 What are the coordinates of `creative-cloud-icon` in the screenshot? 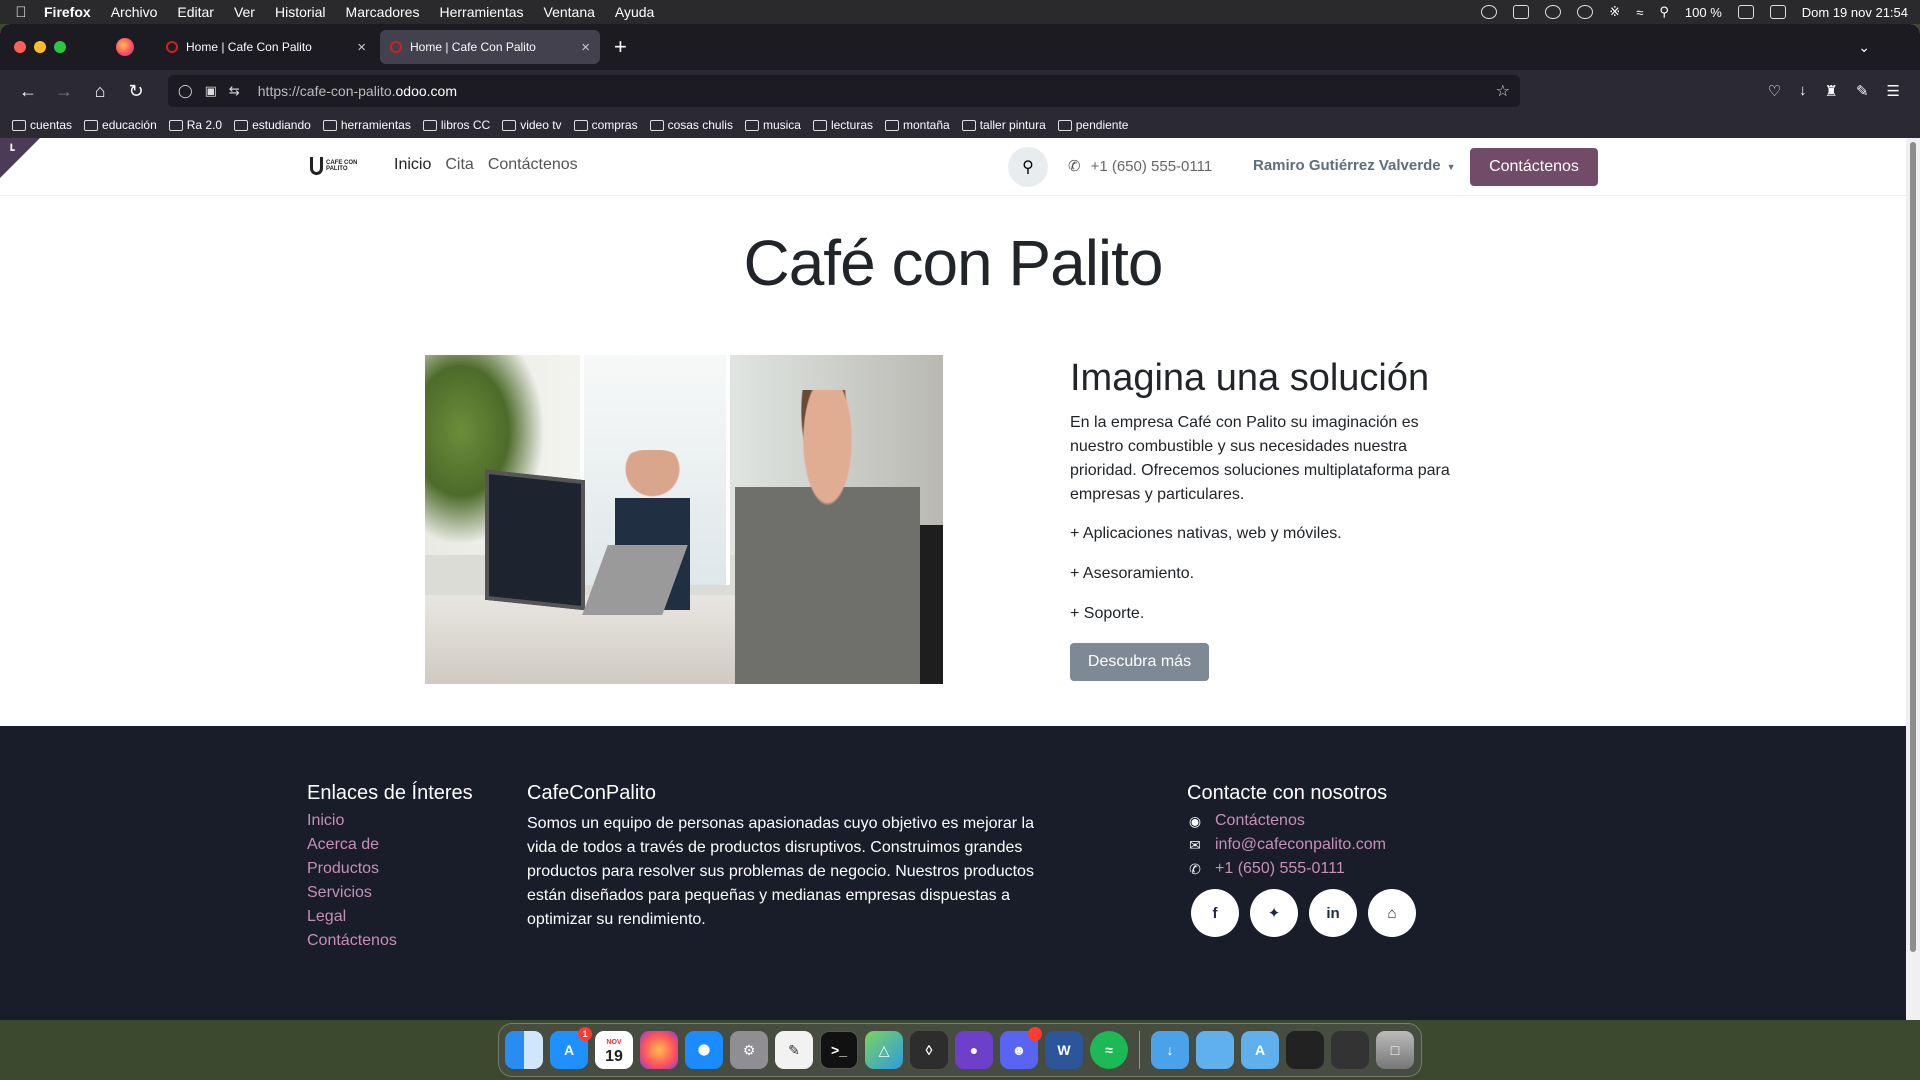 It's located at (1489, 12).